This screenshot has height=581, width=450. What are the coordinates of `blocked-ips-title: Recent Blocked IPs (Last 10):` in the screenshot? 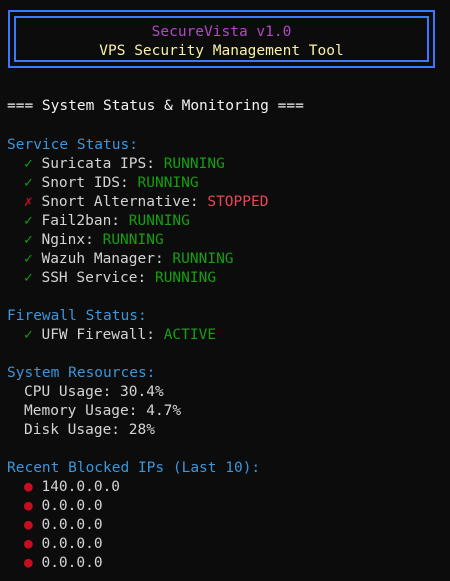 It's located at (134, 468).